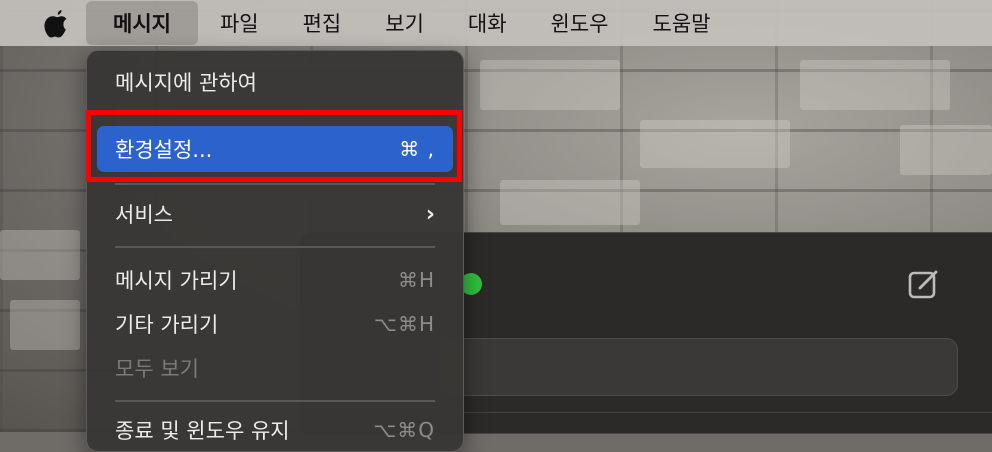 The width and height of the screenshot is (992, 452). I want to click on menu-item-services: 서비스 ›, so click(275, 214).